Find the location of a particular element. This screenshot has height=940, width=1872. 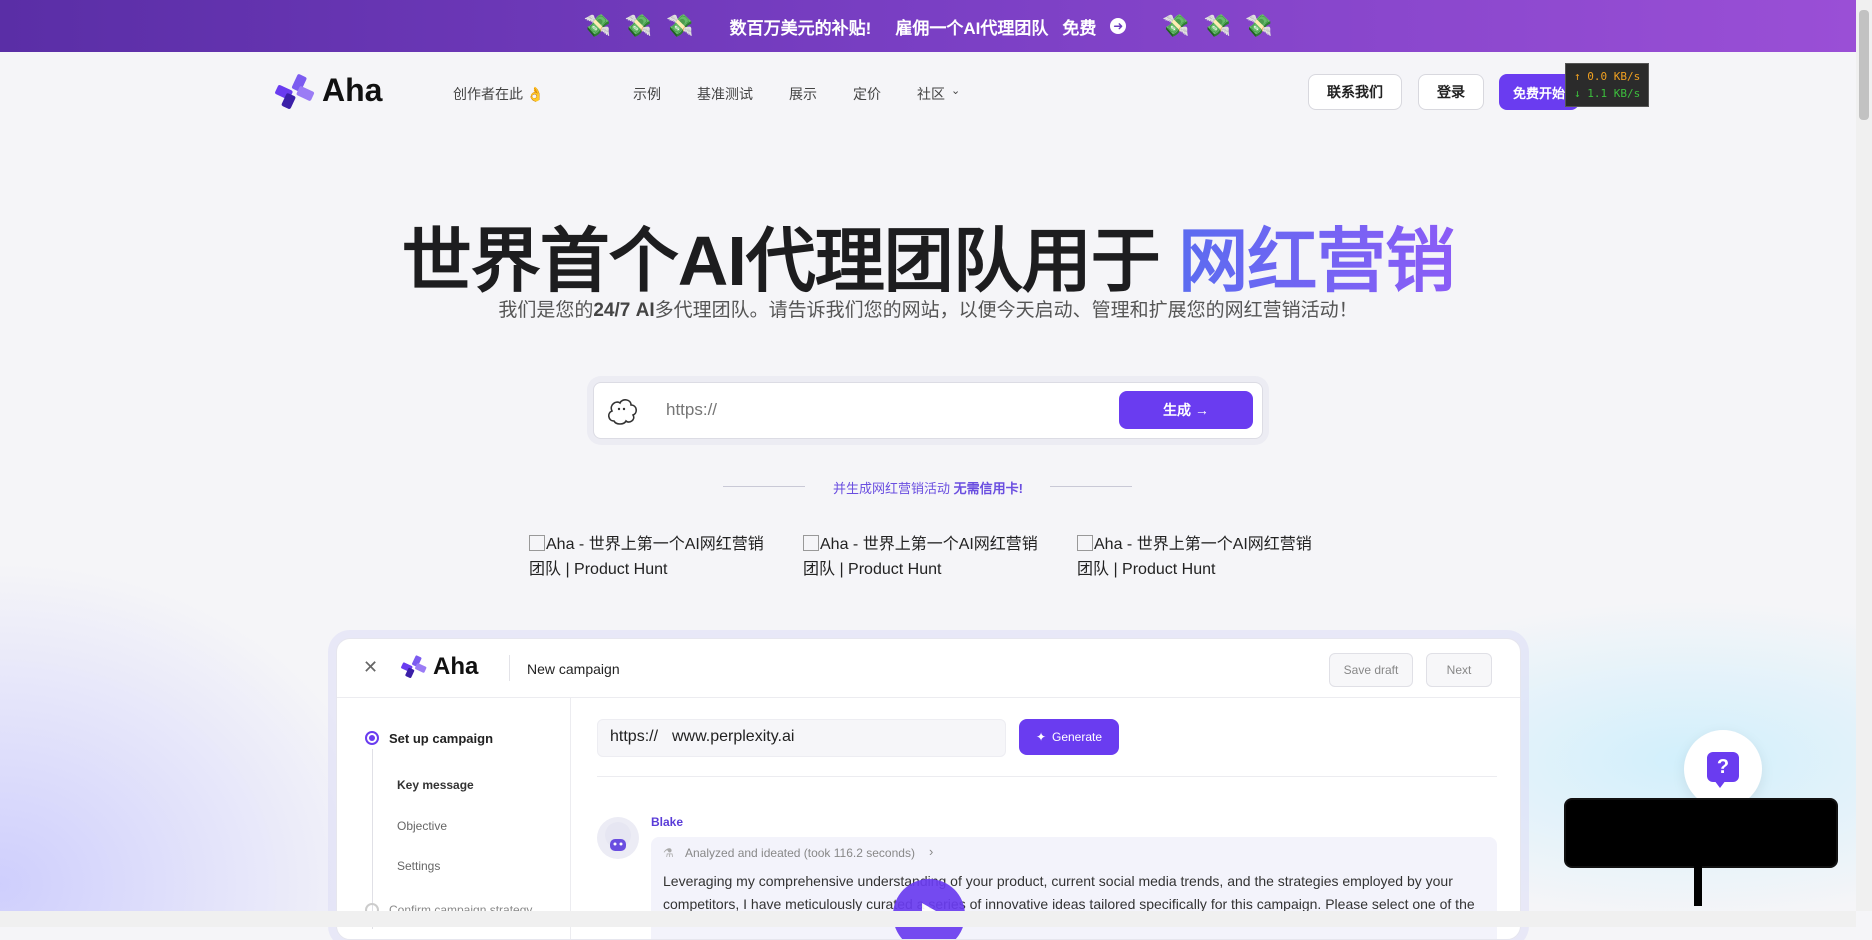

step-radio-active is located at coordinates (372, 738).